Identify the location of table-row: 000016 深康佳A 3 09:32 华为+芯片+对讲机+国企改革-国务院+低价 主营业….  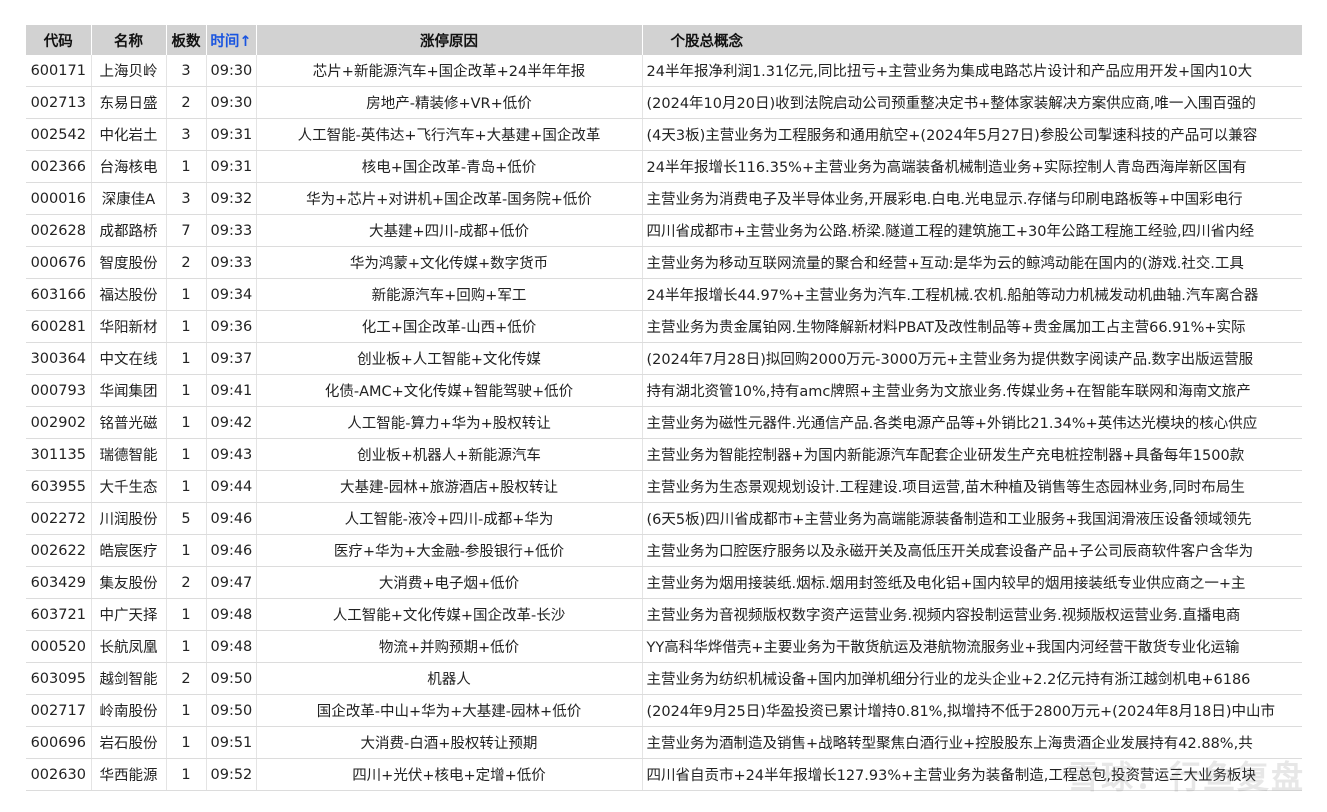
(664, 198).